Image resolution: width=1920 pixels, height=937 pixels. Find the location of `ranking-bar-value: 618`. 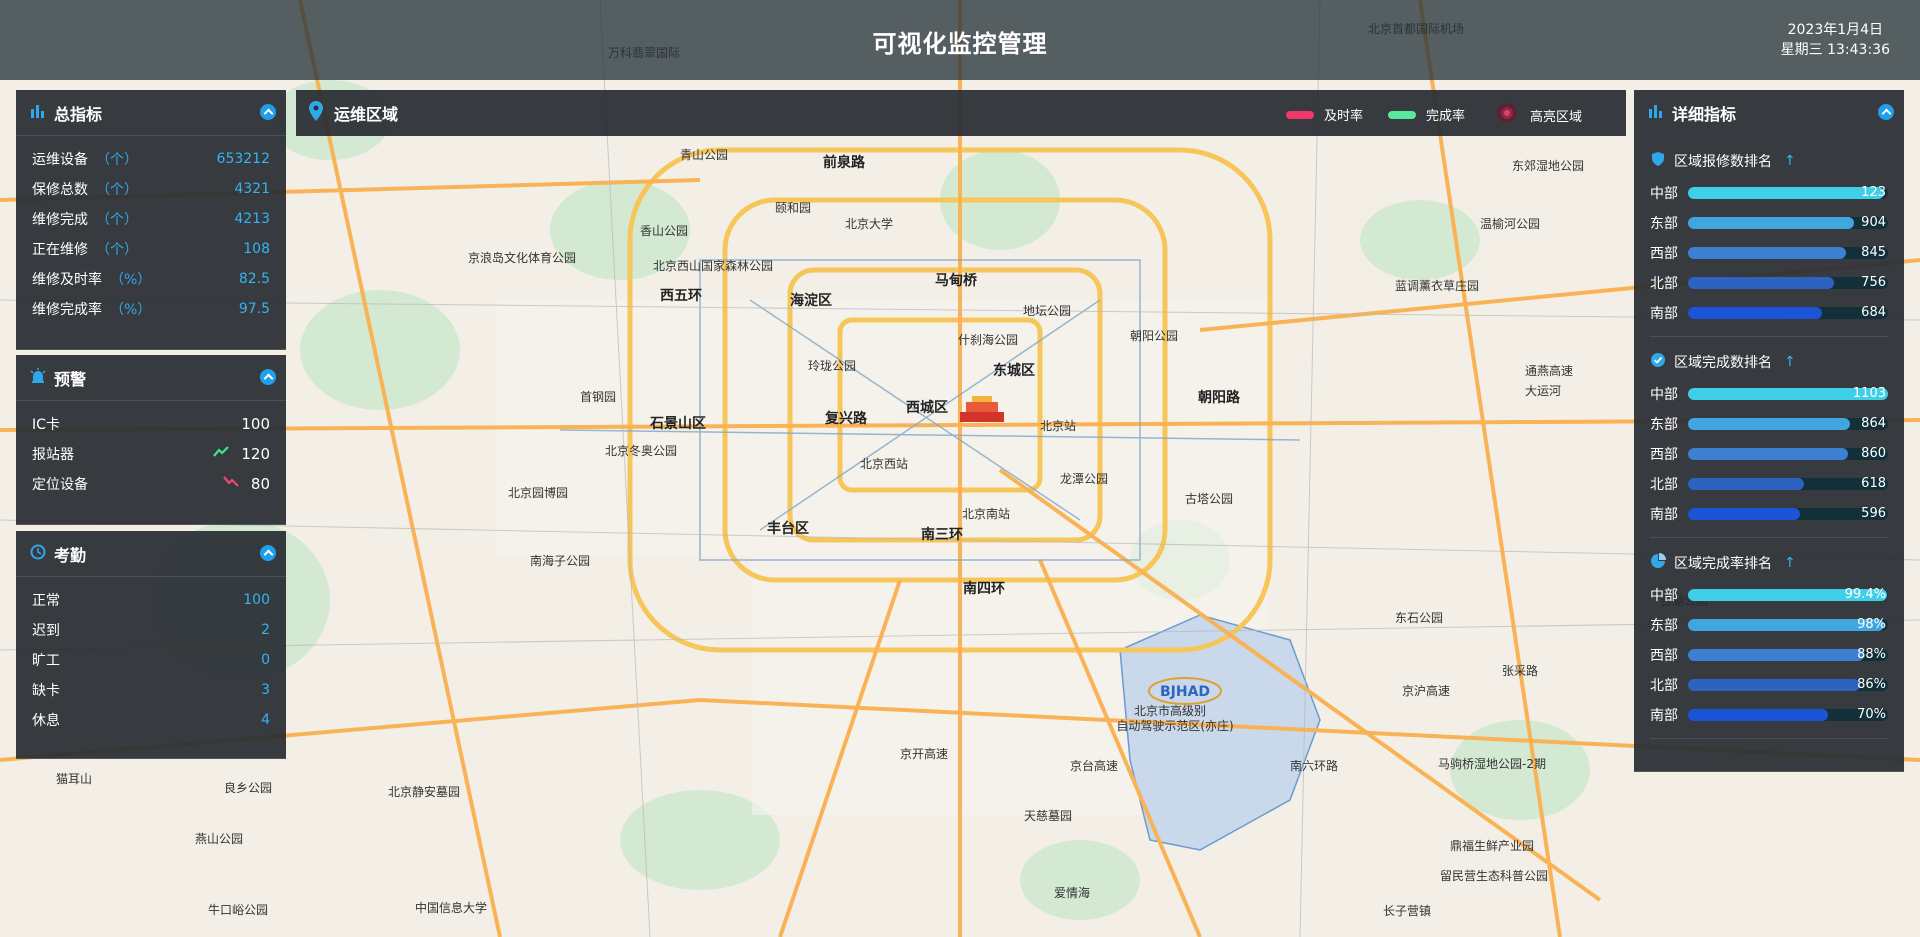

ranking-bar-value: 618 is located at coordinates (1873, 483).